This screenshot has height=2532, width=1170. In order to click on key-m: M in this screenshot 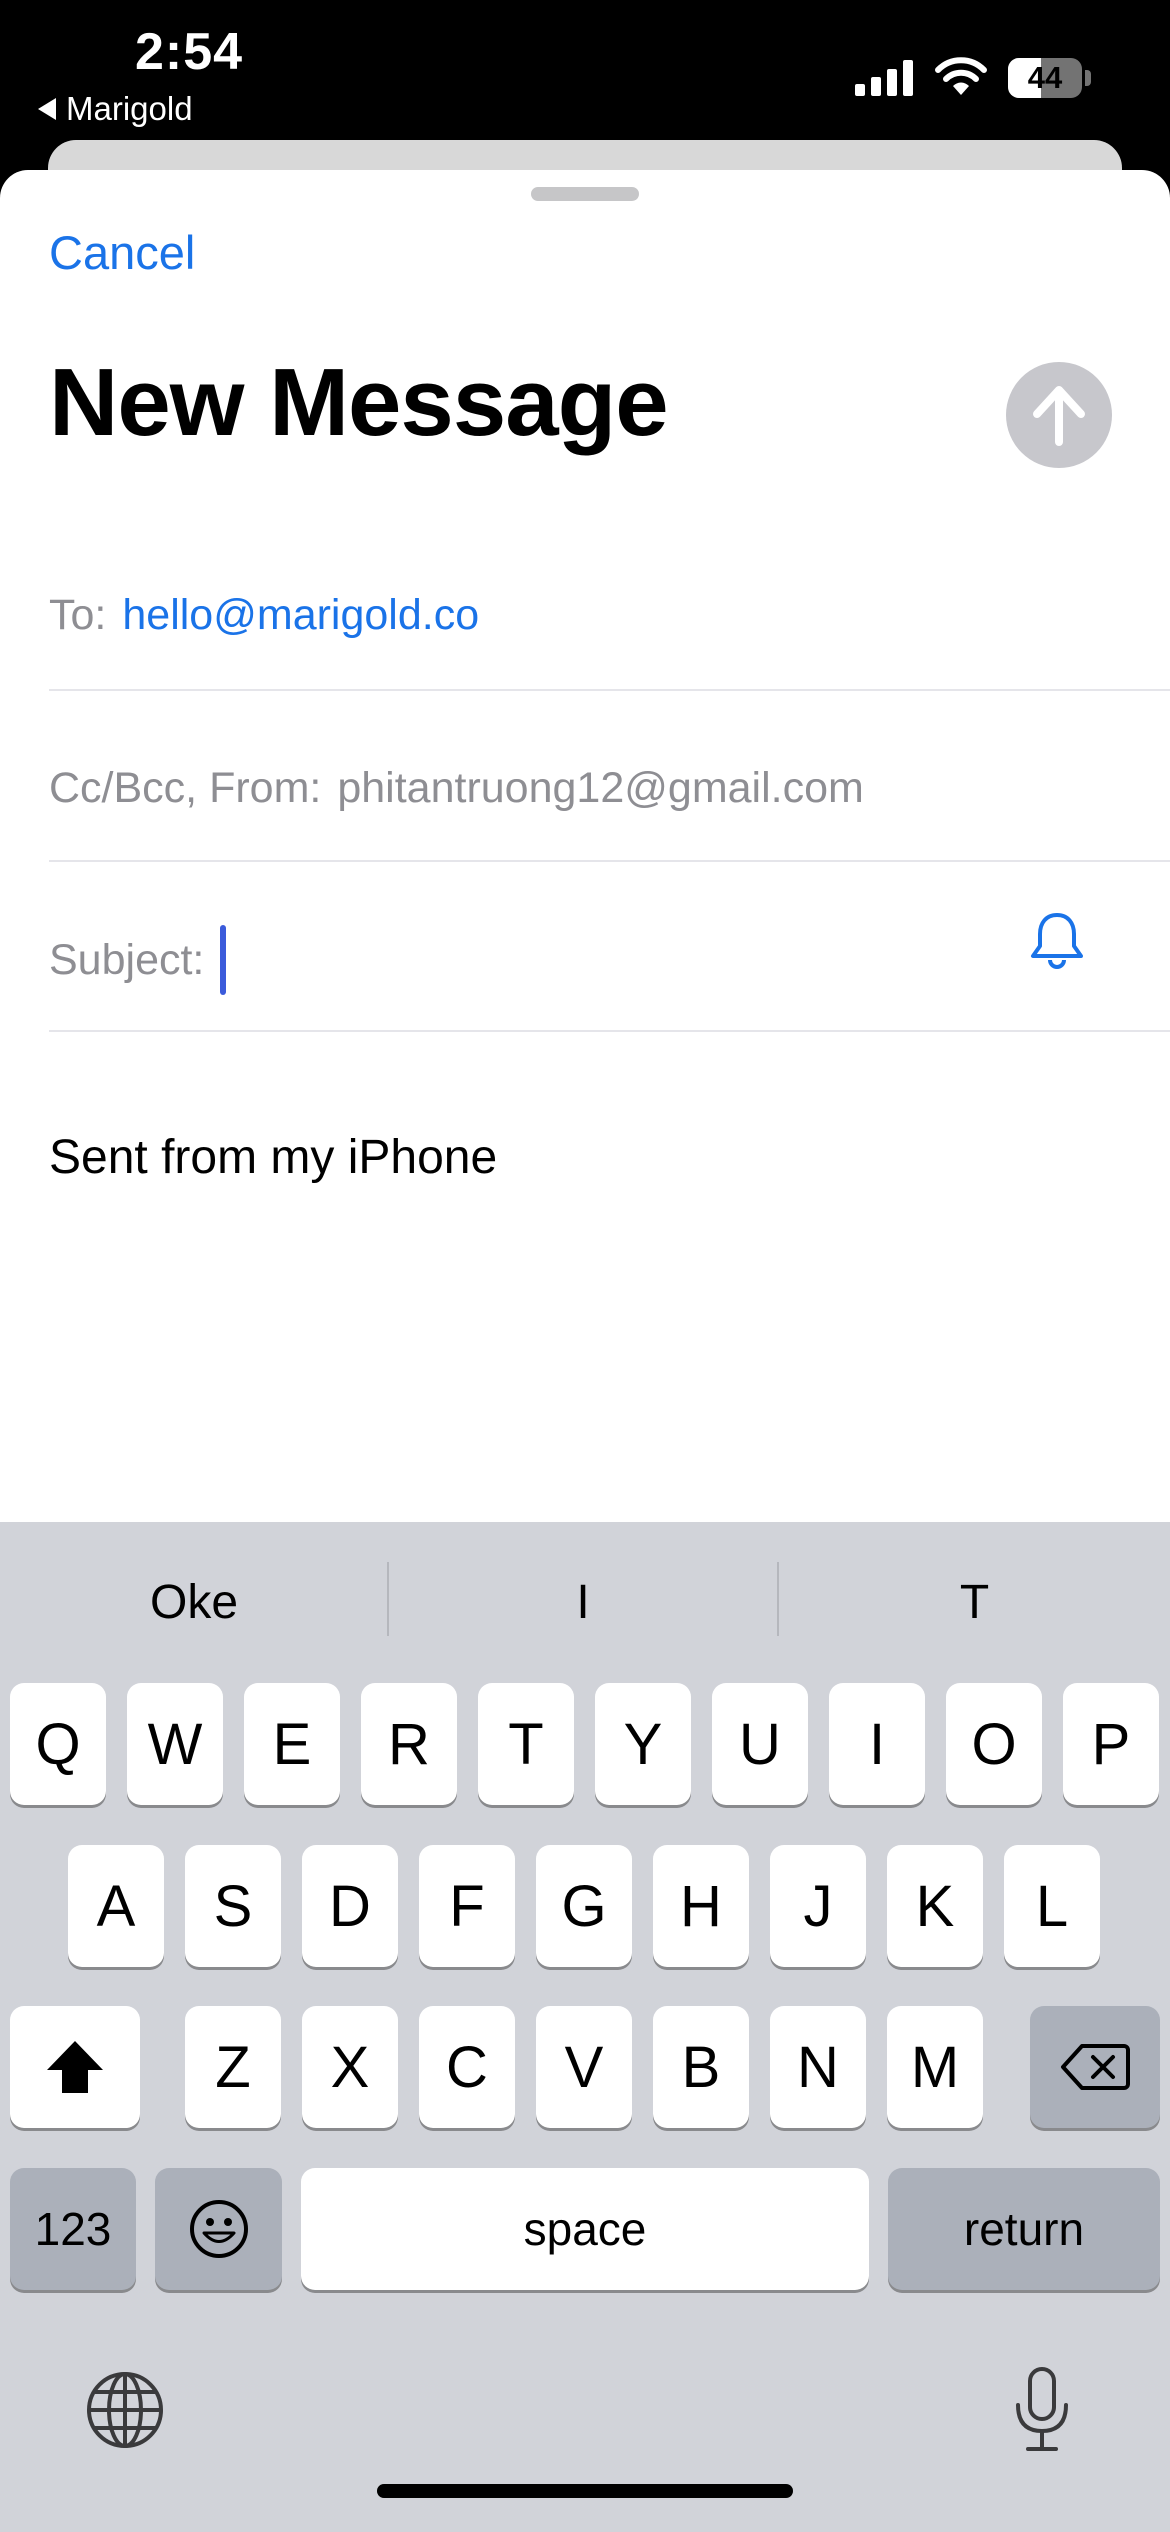, I will do `click(935, 2067)`.